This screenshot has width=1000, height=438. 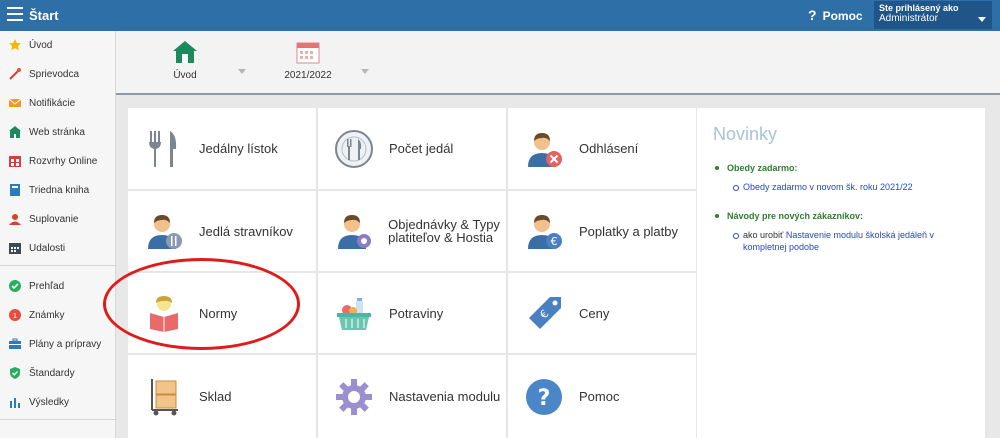 What do you see at coordinates (15, 103) in the screenshot?
I see `envelope-icon` at bounding box center [15, 103].